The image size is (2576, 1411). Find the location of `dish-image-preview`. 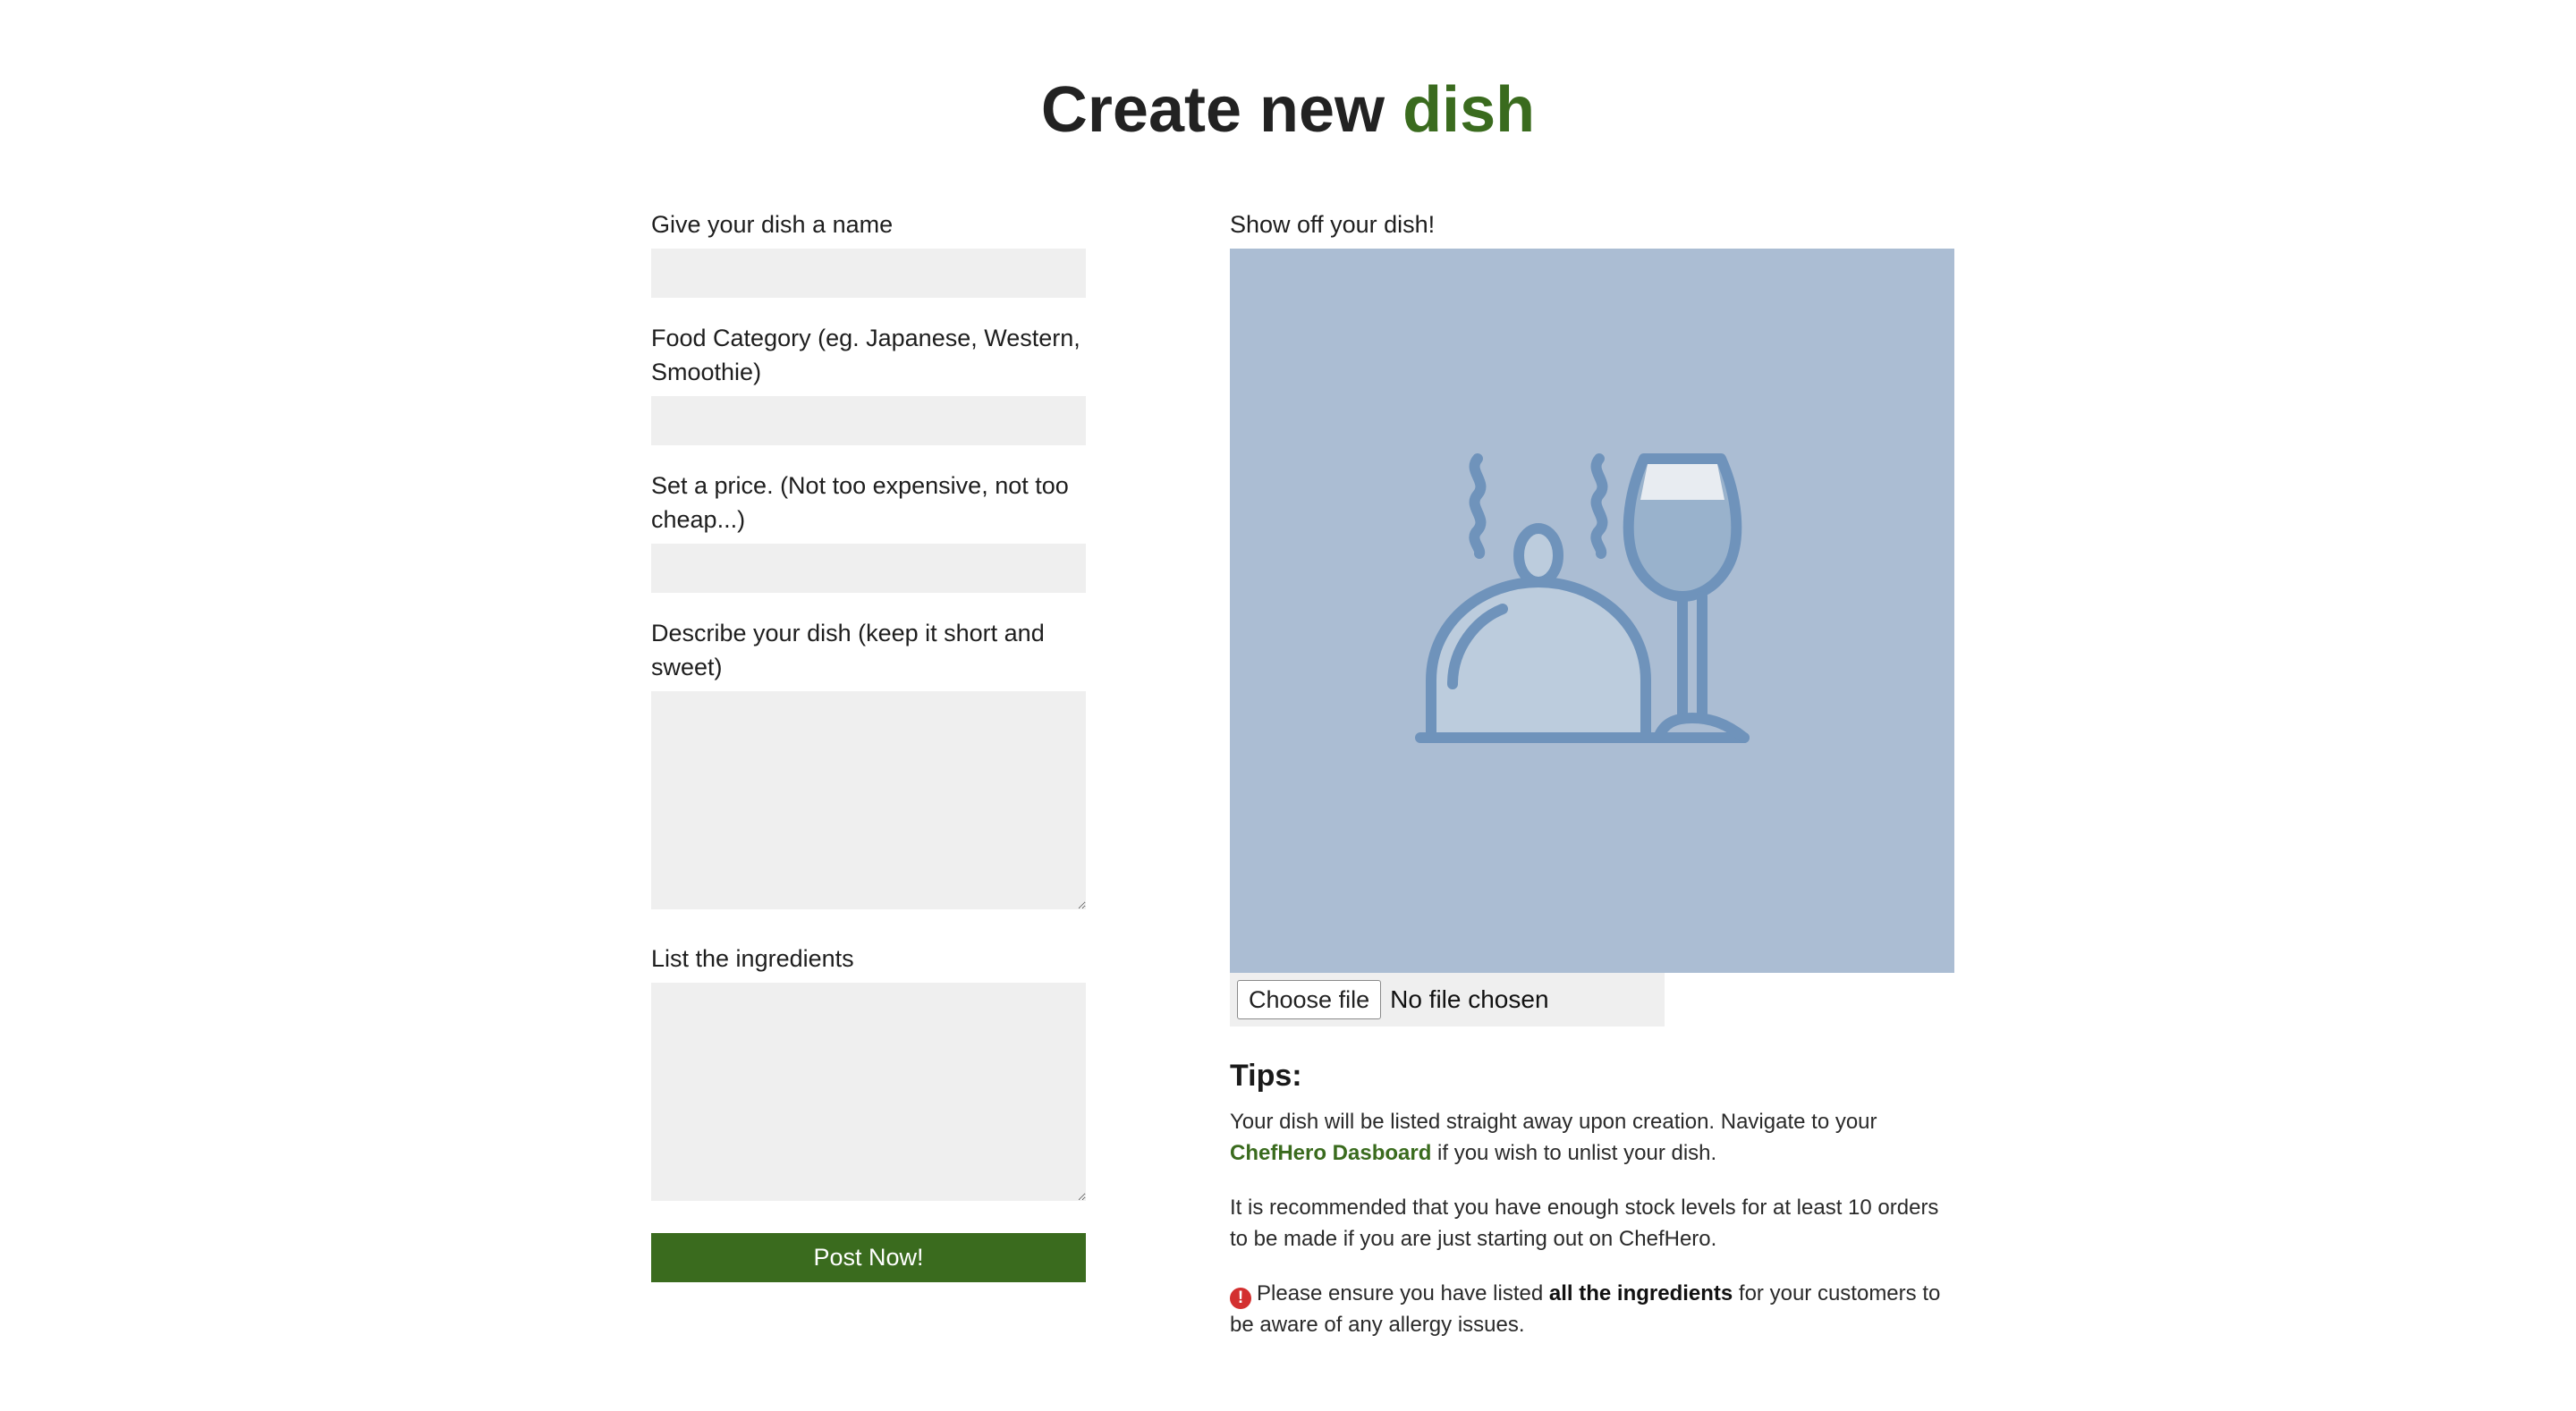

dish-image-preview is located at coordinates (1592, 611).